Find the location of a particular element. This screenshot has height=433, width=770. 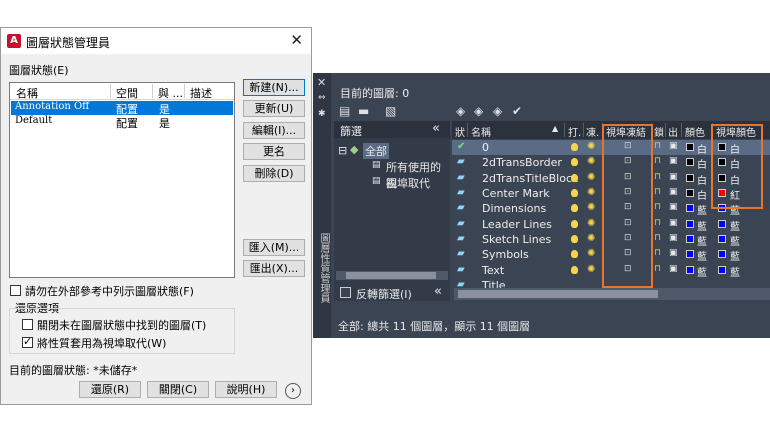

collapse-filter-icon: « is located at coordinates (436, 128).